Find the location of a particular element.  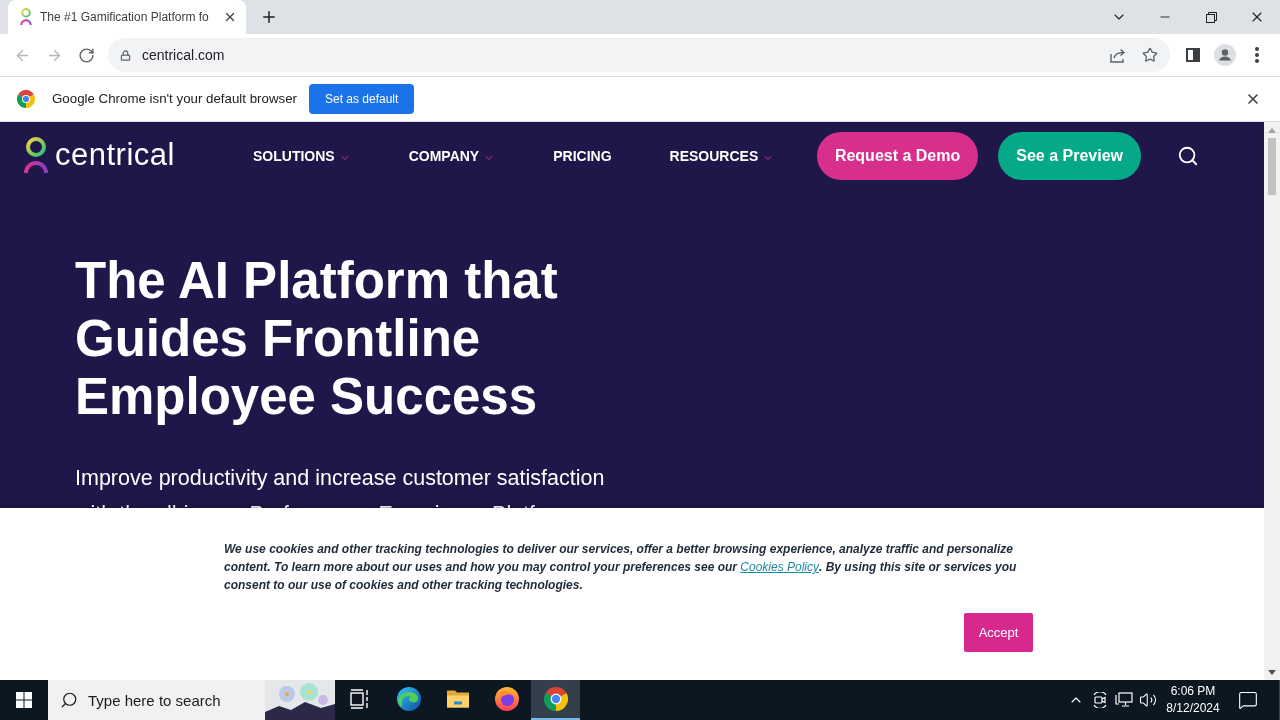

tab-favicon-icon is located at coordinates (26, 17).